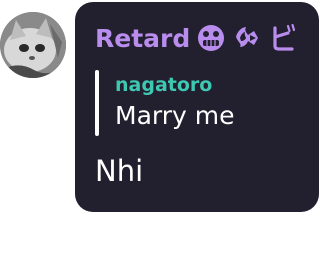  I want to click on cat-avatar-image, so click(33, 45).